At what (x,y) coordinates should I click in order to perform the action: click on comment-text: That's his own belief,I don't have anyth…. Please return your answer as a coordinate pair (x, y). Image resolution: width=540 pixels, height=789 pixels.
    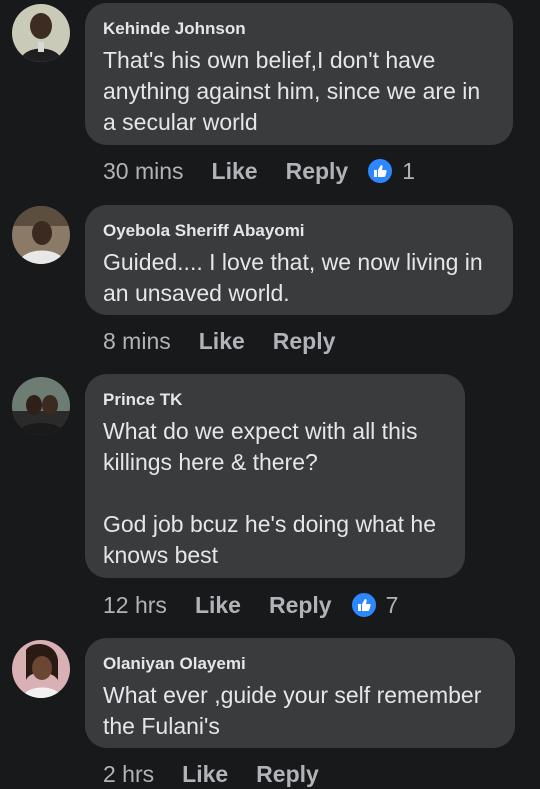
    Looking at the image, I should click on (292, 91).